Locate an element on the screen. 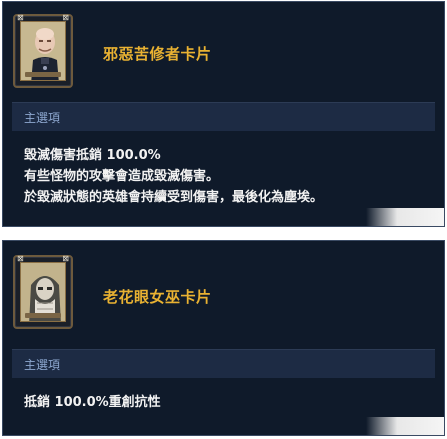  item-title: 邪惡苦修者卡片 is located at coordinates (157, 54).